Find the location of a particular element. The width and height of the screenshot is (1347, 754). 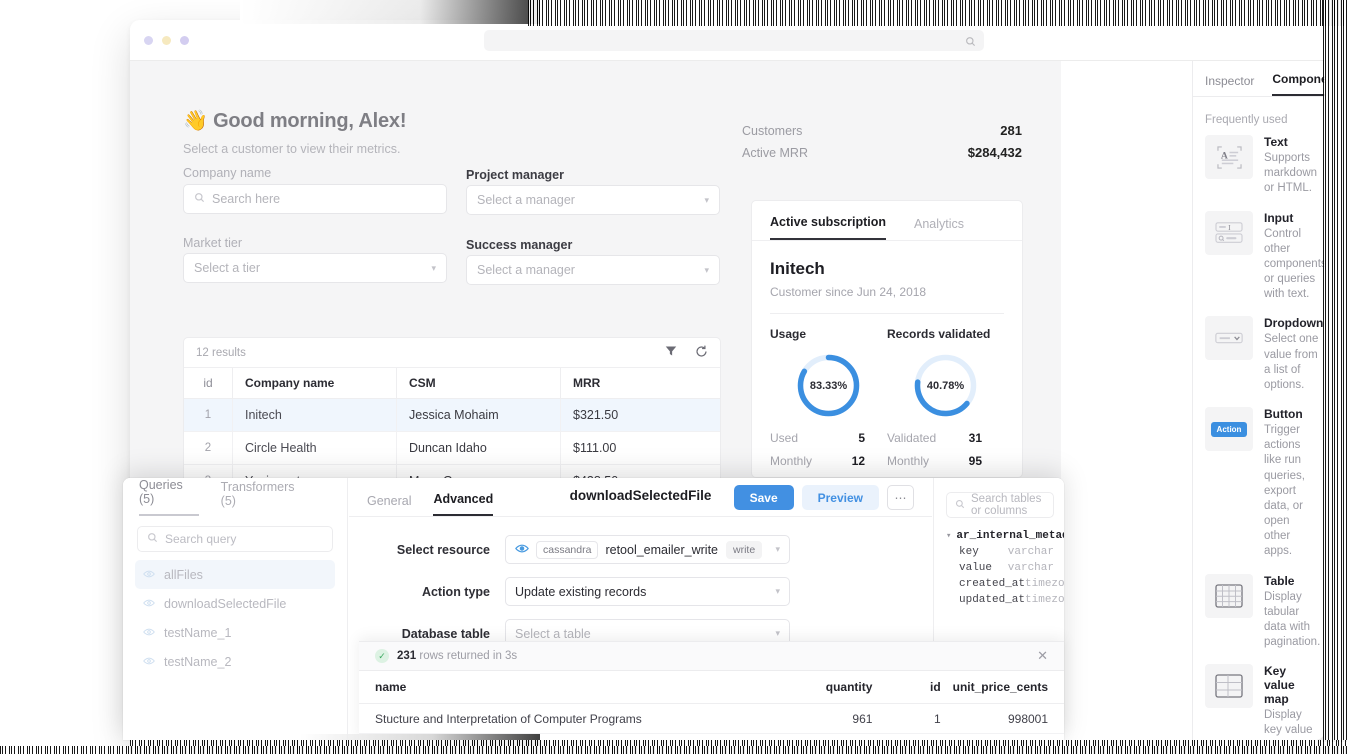

tab-transformers: Transformers (5) is located at coordinates (265, 498).